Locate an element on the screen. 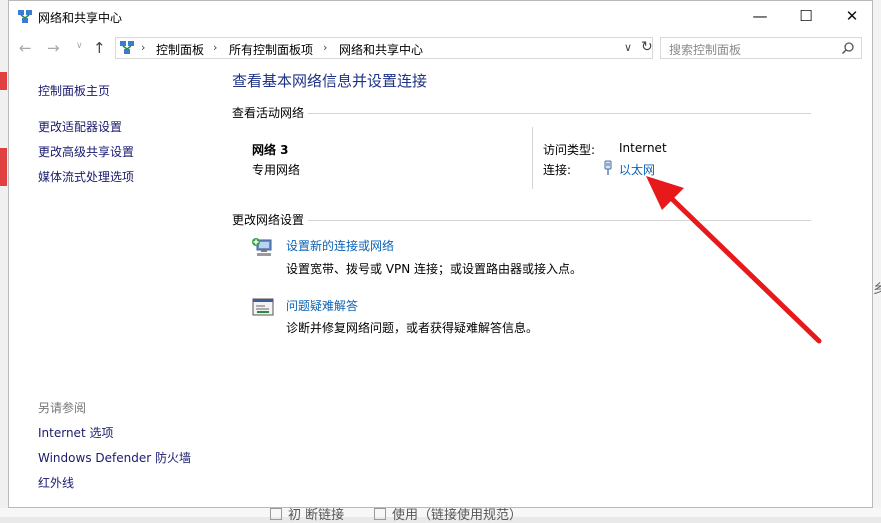  recent-locations-icon: ∨ is located at coordinates (79, 46).